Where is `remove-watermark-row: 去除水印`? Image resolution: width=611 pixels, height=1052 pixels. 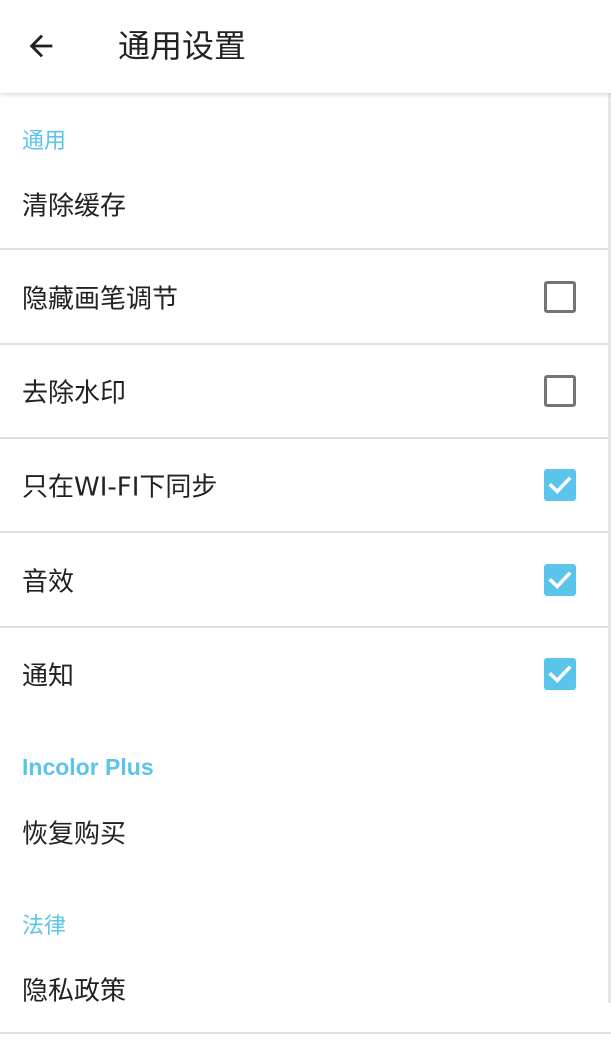
remove-watermark-row: 去除水印 is located at coordinates (305, 391).